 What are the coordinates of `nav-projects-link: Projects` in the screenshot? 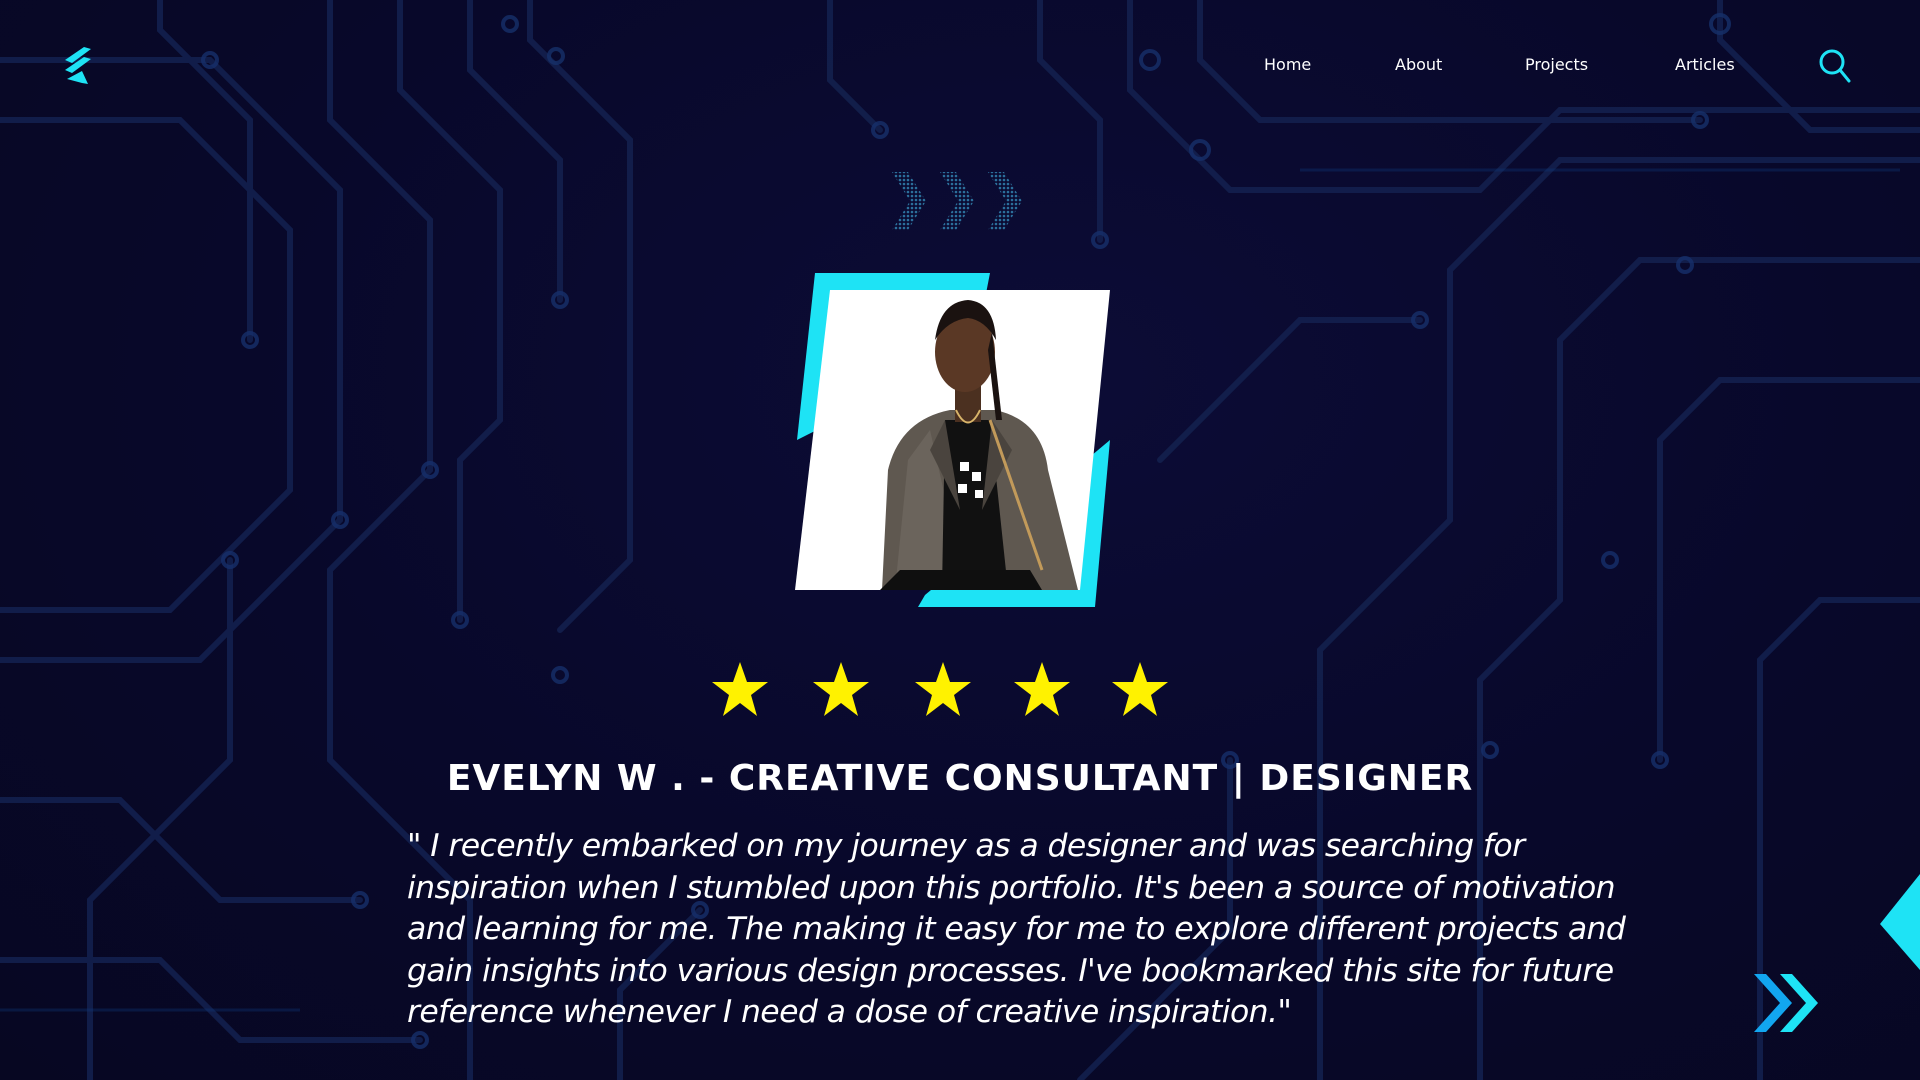 It's located at (1556, 64).